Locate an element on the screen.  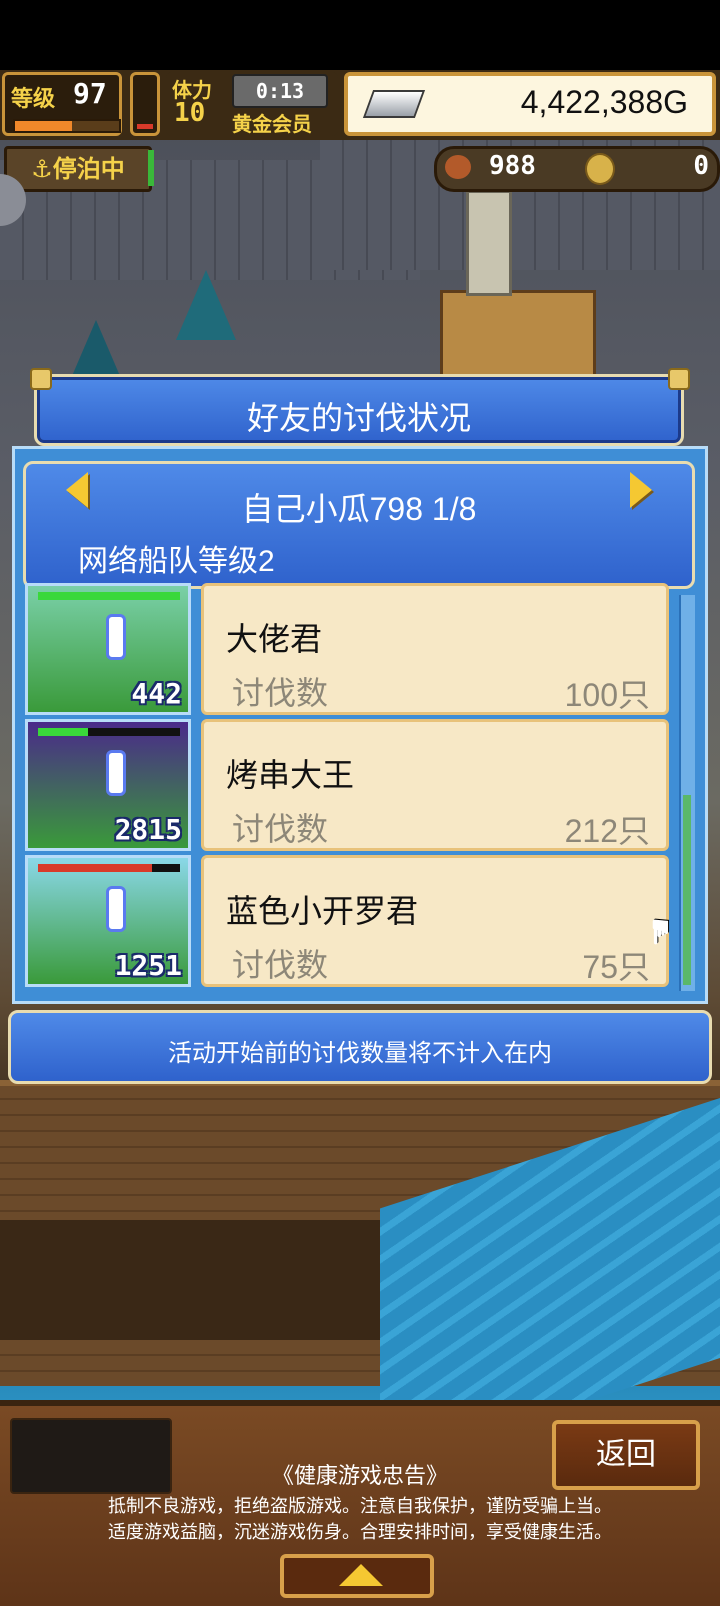
health-notice-line: 抵制不良游戏，拒绝盗版游戏。注意自我保护，谨防受骗上当。 is located at coordinates (360, 1506).